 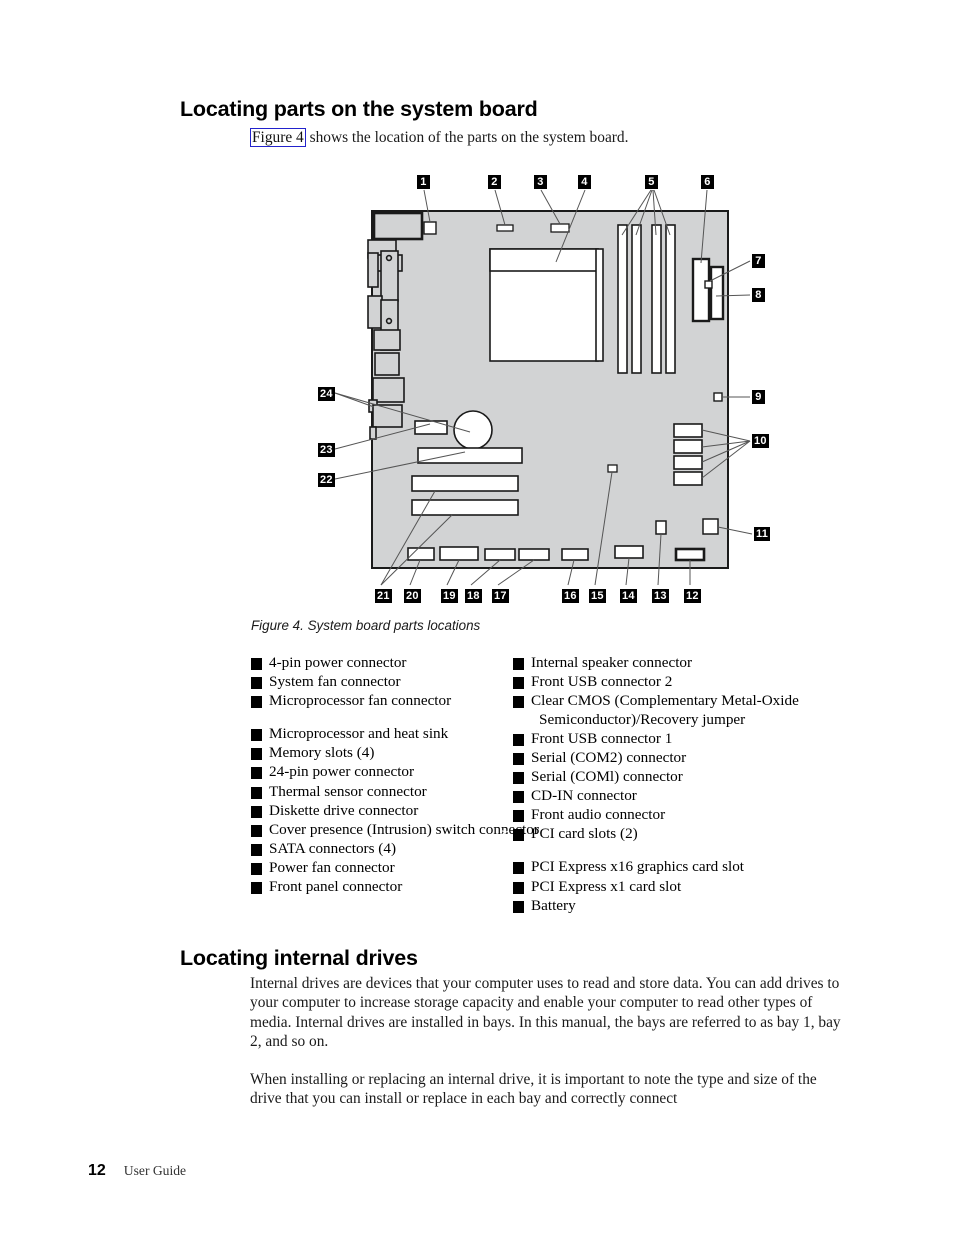 What do you see at coordinates (338, 662) in the screenshot?
I see `legend-label-1: 4-pin power connector` at bounding box center [338, 662].